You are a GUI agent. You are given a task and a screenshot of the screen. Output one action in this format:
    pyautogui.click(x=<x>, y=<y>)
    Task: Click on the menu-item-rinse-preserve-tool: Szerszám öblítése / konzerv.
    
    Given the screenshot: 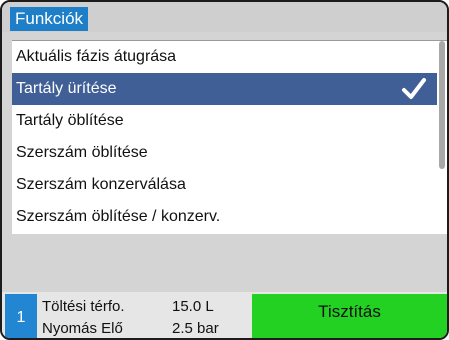 What is the action you would take?
    pyautogui.click(x=224, y=217)
    